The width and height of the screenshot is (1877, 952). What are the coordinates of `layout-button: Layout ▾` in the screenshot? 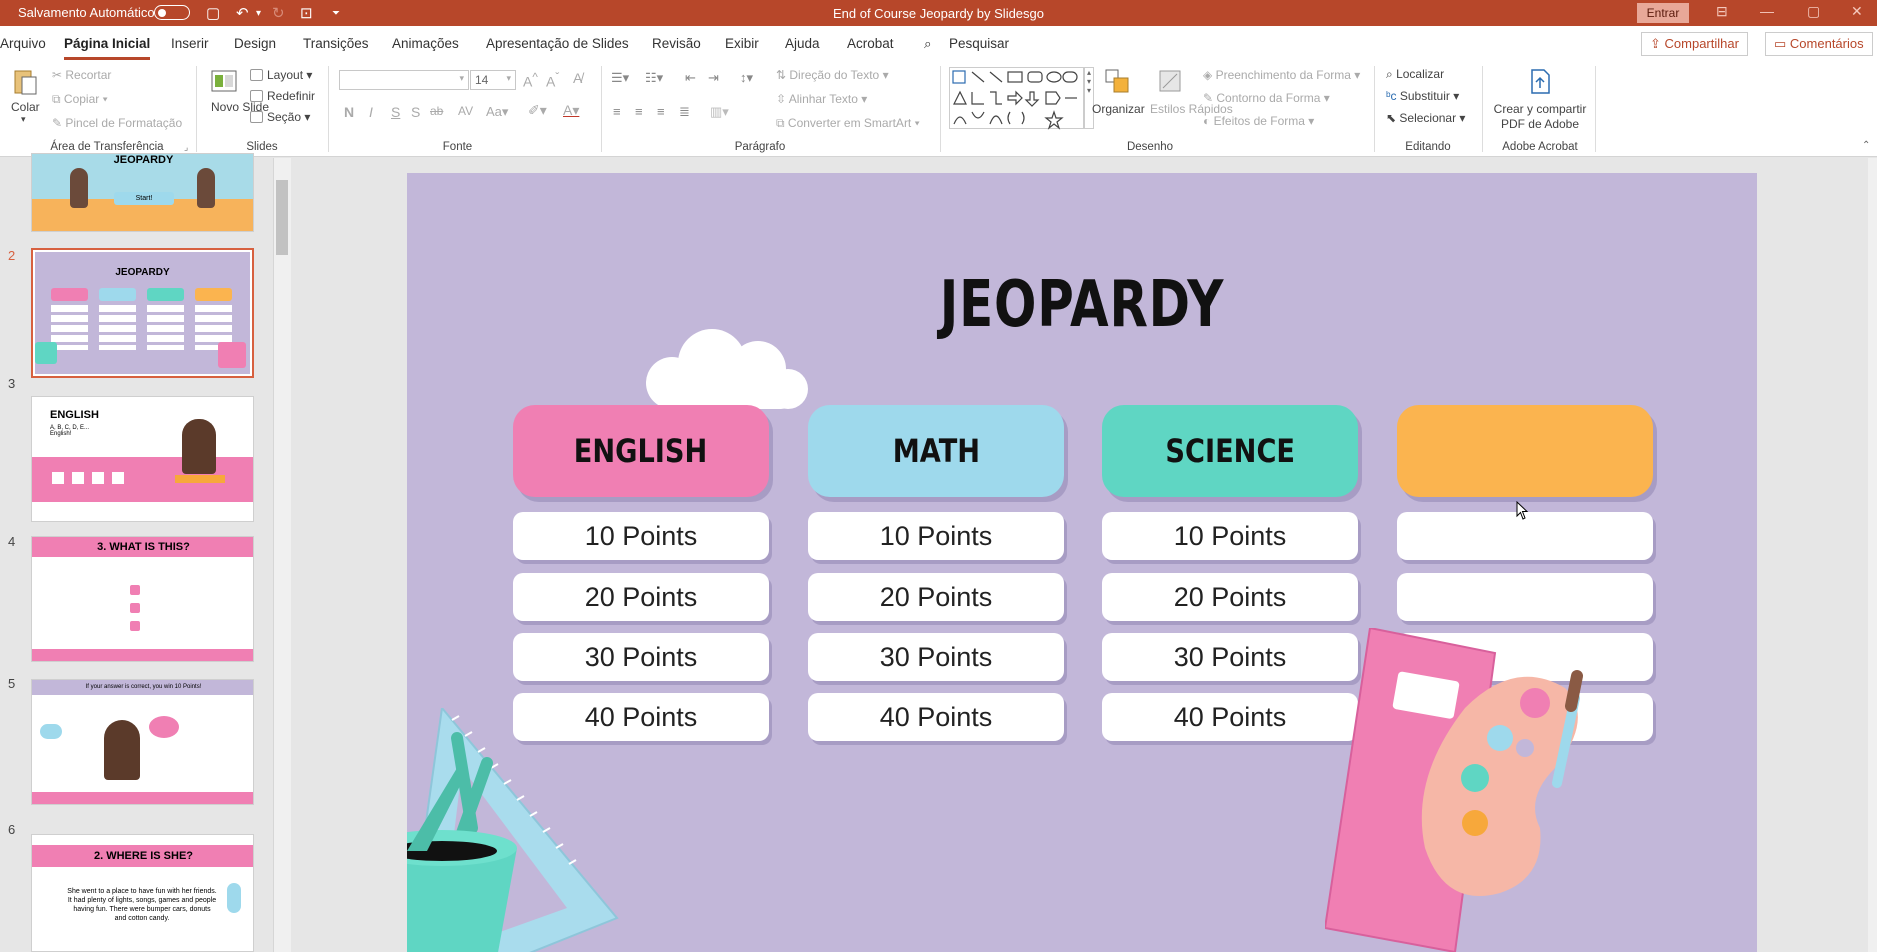 It's located at (281, 75).